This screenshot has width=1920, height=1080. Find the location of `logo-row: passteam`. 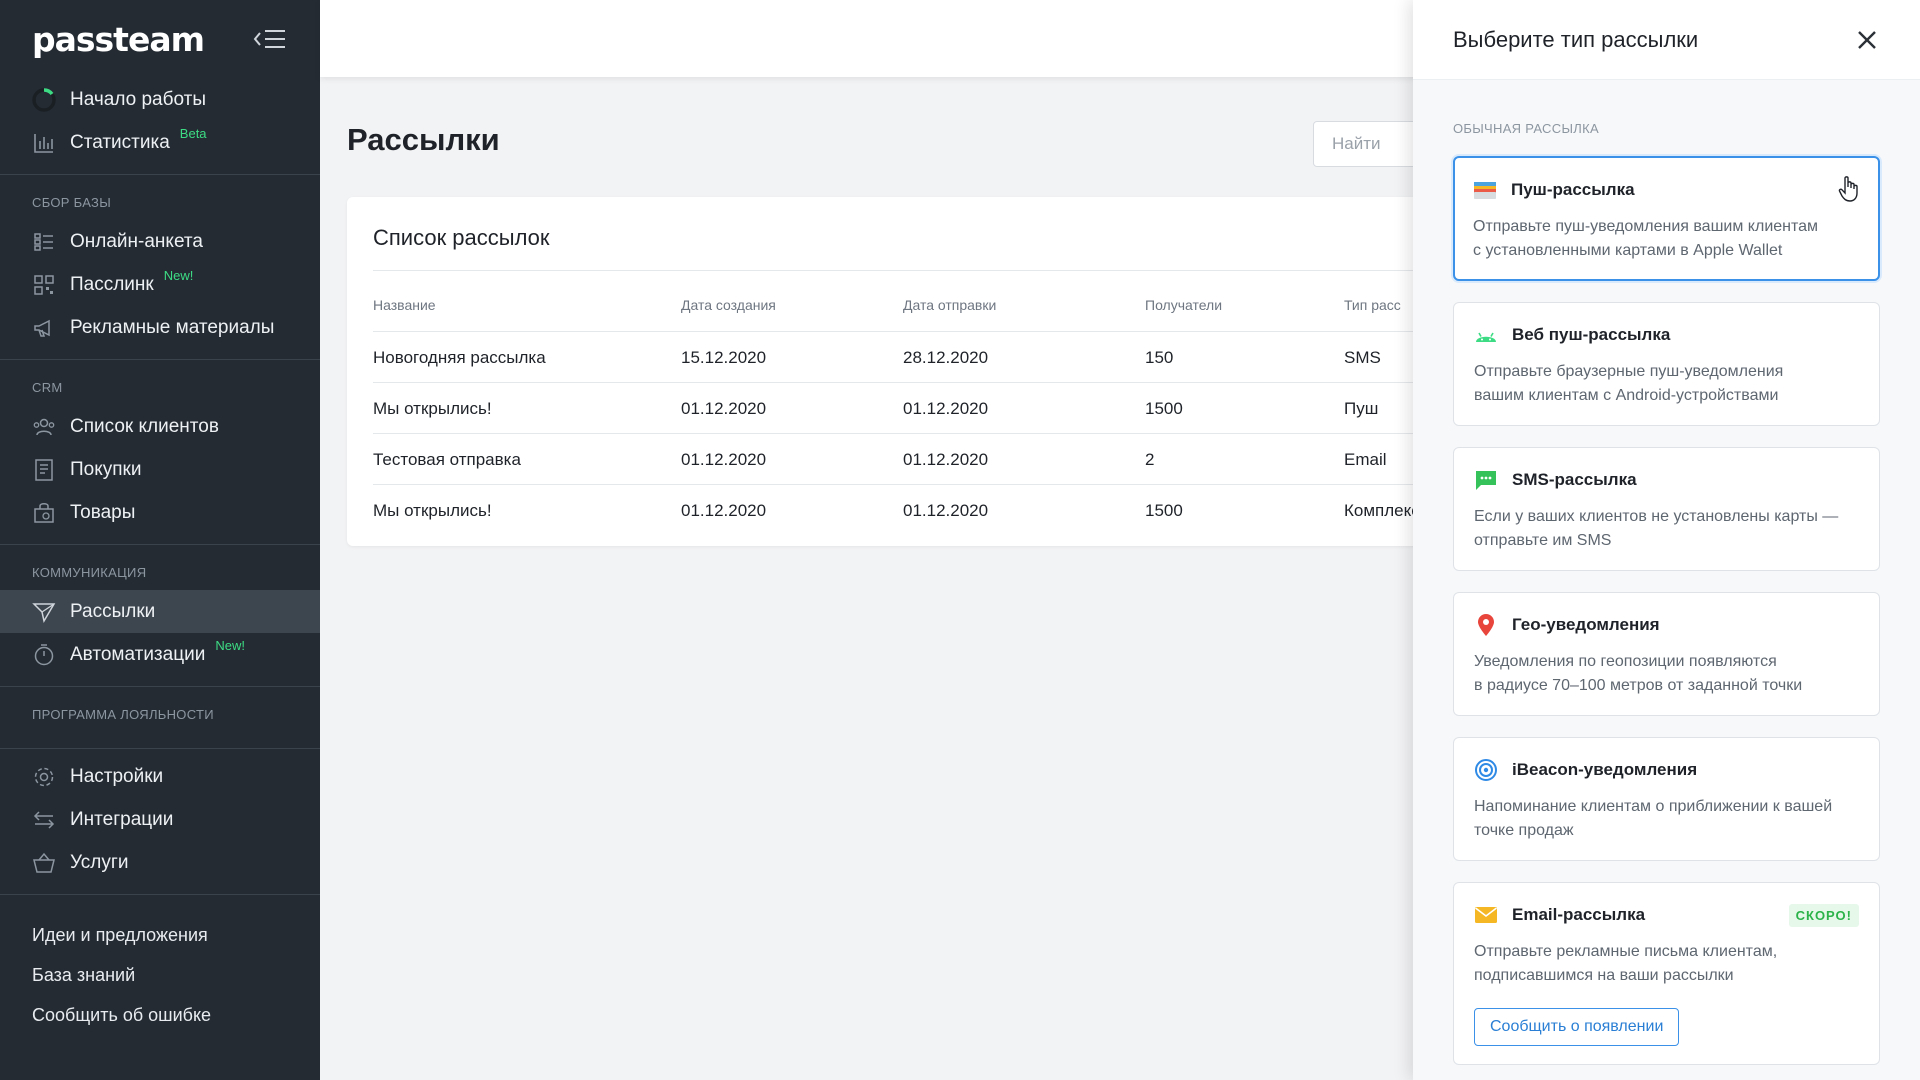

logo-row: passteam is located at coordinates (160, 39).